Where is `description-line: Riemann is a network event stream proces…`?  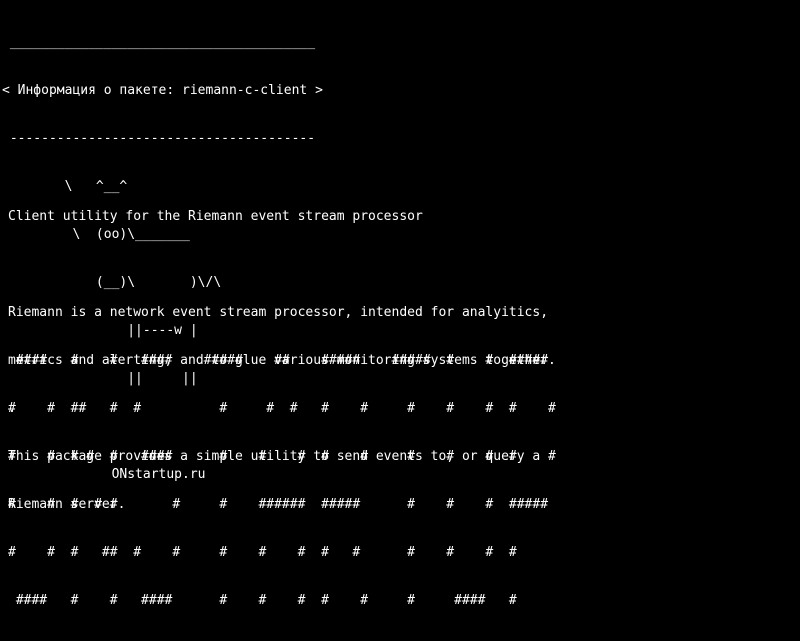
description-line: Riemann is a network event stream proces… is located at coordinates (278, 312).